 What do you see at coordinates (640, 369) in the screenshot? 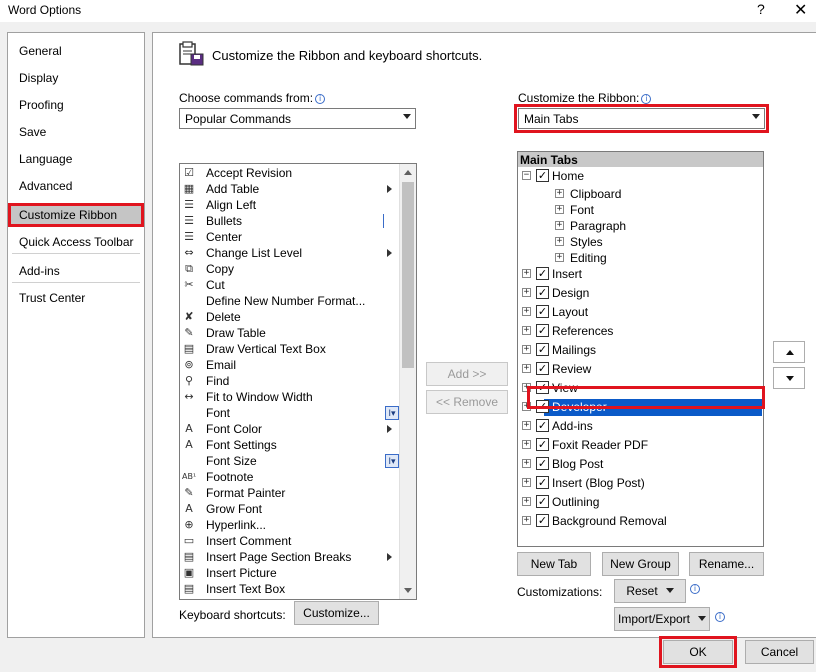
I see `tree-item-review: + ✓ Review` at bounding box center [640, 369].